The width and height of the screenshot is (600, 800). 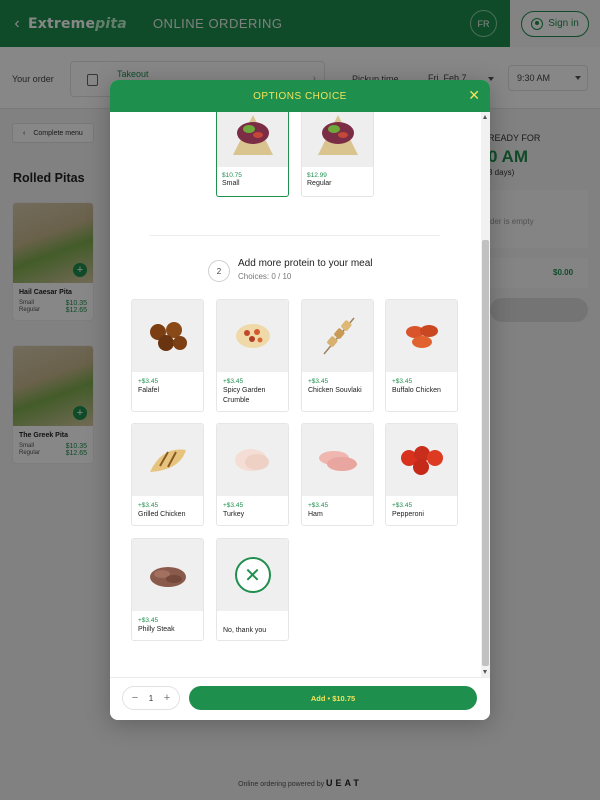 I want to click on steak-icon, so click(x=167, y=577).